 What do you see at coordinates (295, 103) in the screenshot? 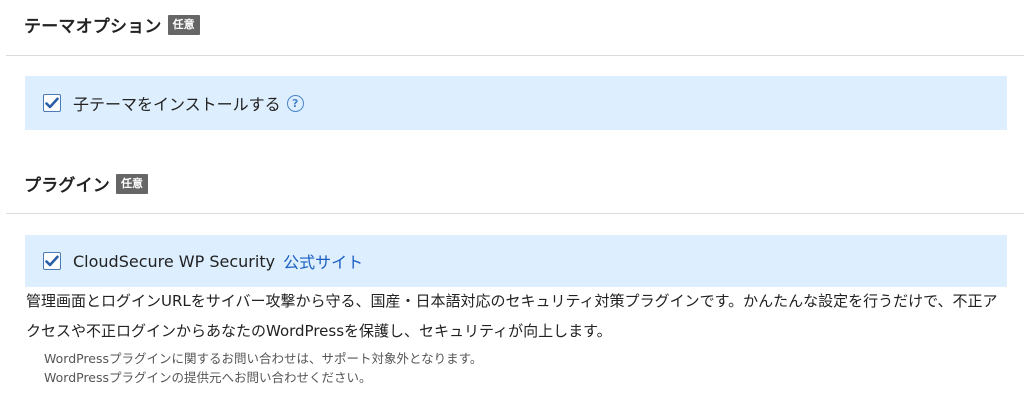
I see `question-circle-icon: ?` at bounding box center [295, 103].